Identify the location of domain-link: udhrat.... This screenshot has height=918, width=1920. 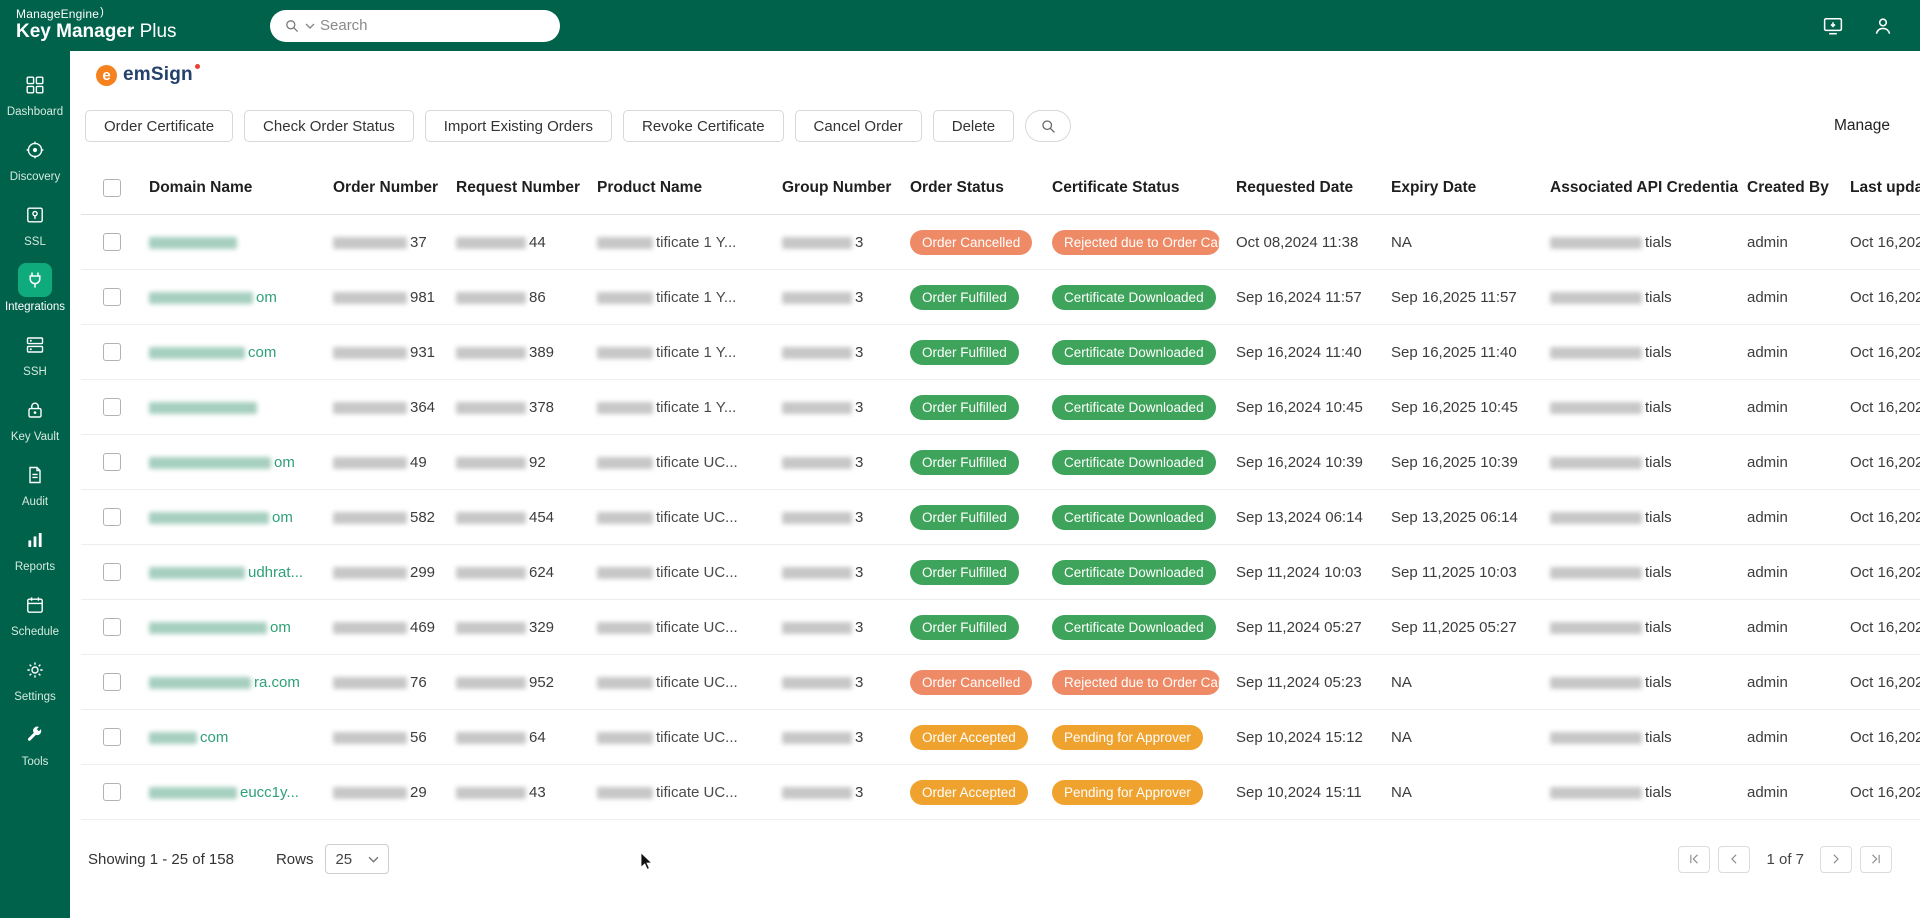
(275, 572).